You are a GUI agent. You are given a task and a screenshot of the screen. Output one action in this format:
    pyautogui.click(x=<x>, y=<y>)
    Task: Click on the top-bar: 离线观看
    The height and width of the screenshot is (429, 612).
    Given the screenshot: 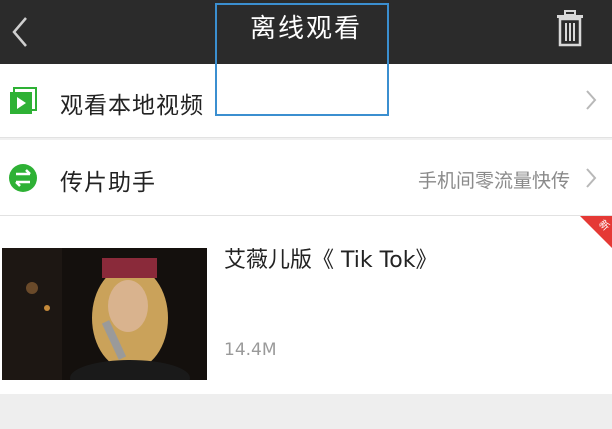 What is the action you would take?
    pyautogui.click(x=306, y=32)
    